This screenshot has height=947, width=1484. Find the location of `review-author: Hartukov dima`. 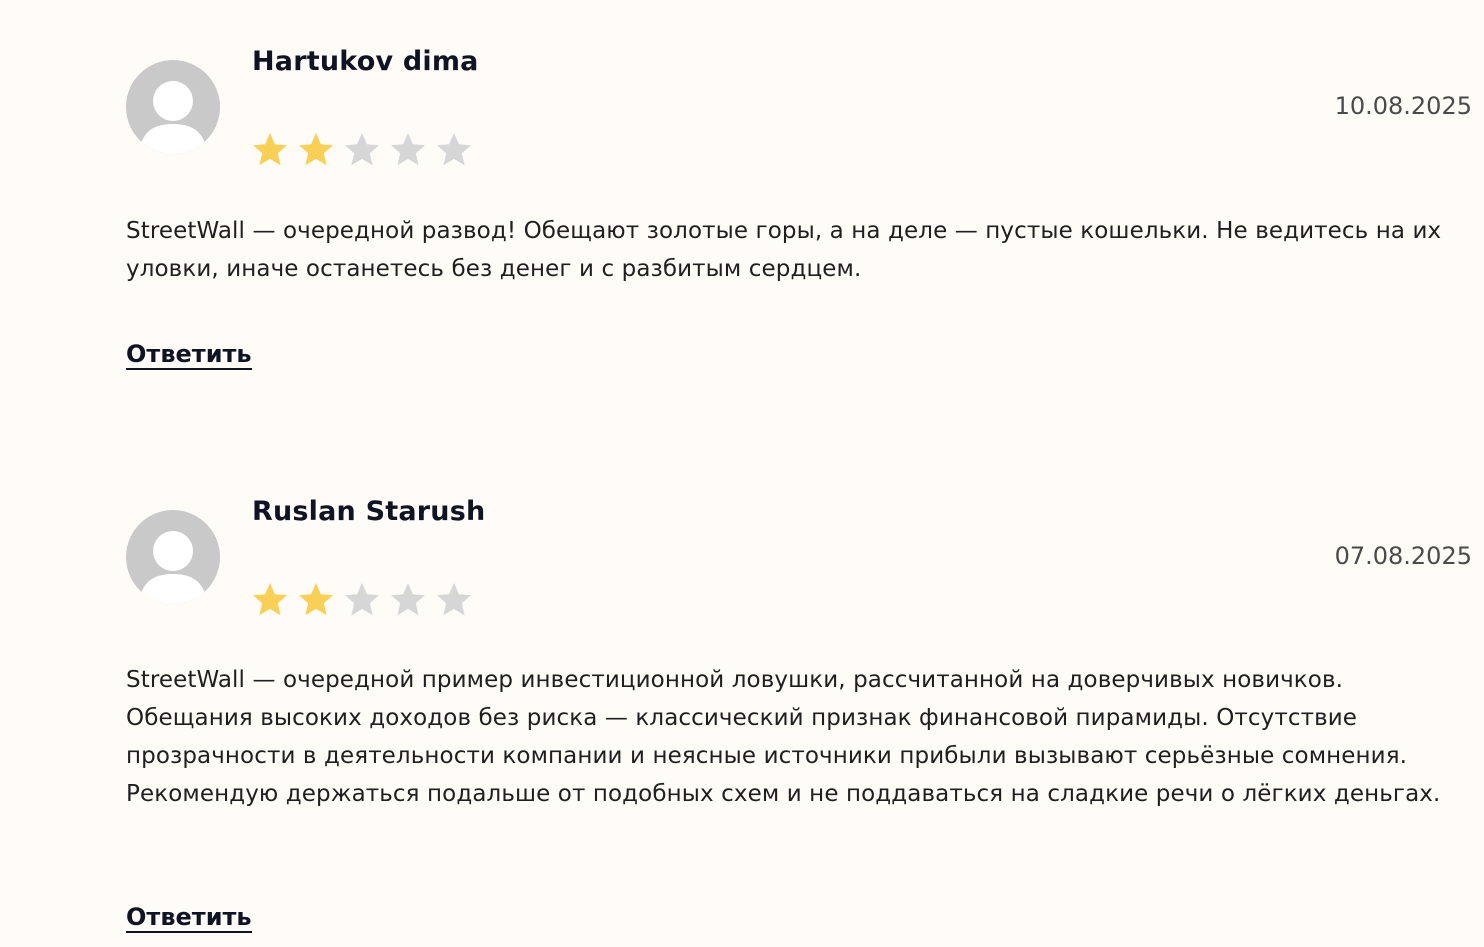

review-author: Hartukov dima is located at coordinates (365, 61).